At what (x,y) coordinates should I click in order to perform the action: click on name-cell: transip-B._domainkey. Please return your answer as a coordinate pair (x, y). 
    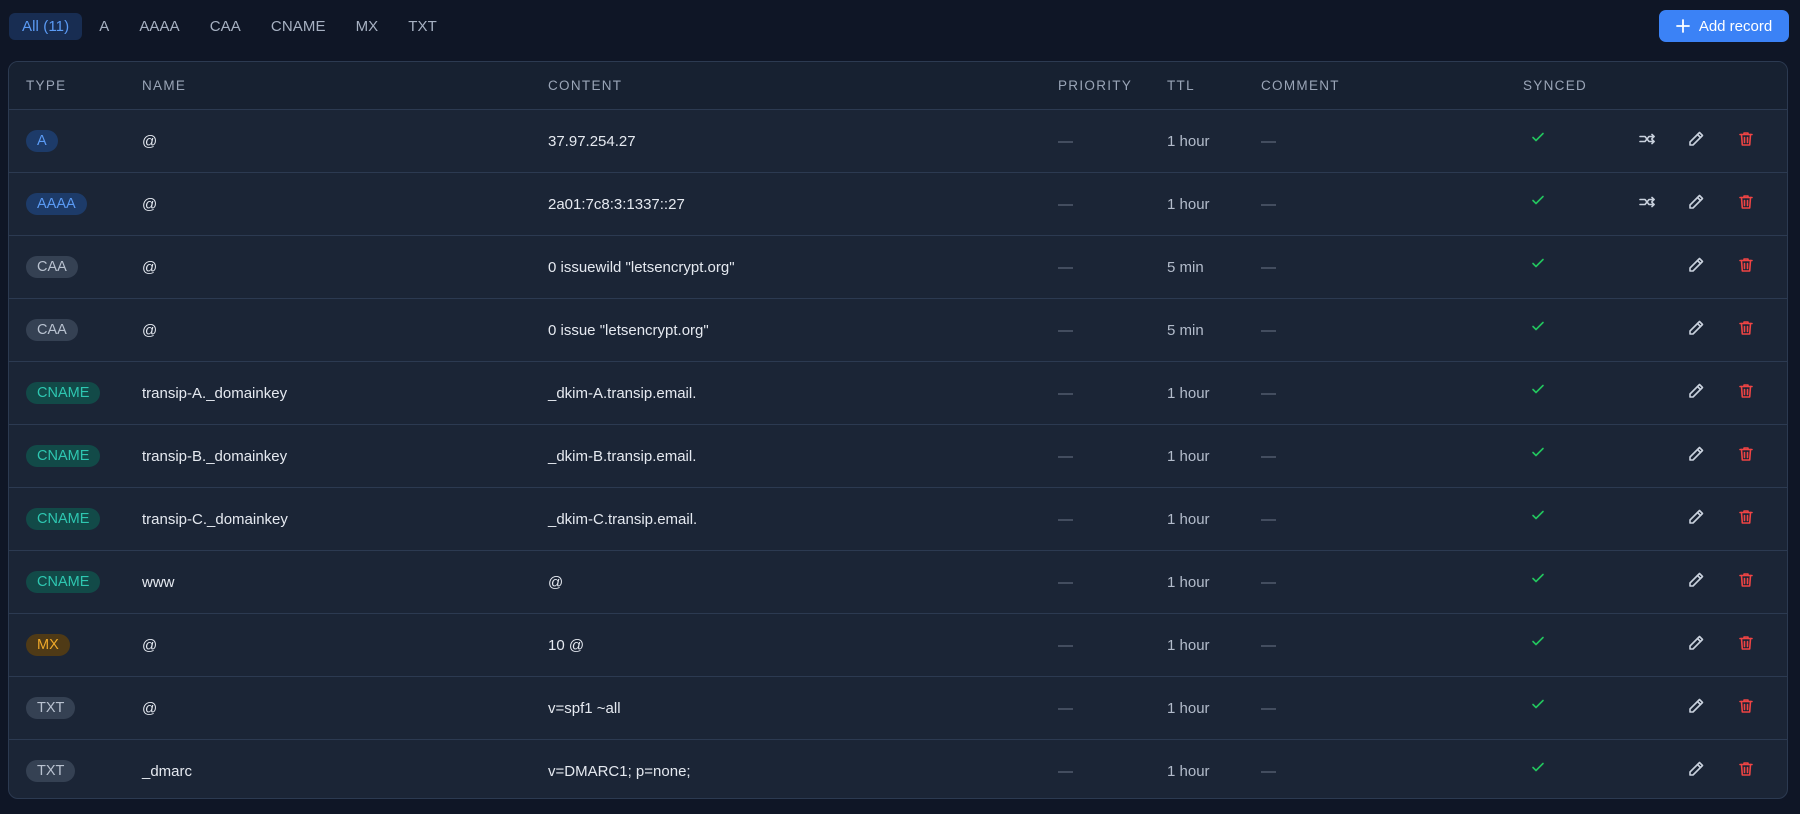
    Looking at the image, I should click on (215, 456).